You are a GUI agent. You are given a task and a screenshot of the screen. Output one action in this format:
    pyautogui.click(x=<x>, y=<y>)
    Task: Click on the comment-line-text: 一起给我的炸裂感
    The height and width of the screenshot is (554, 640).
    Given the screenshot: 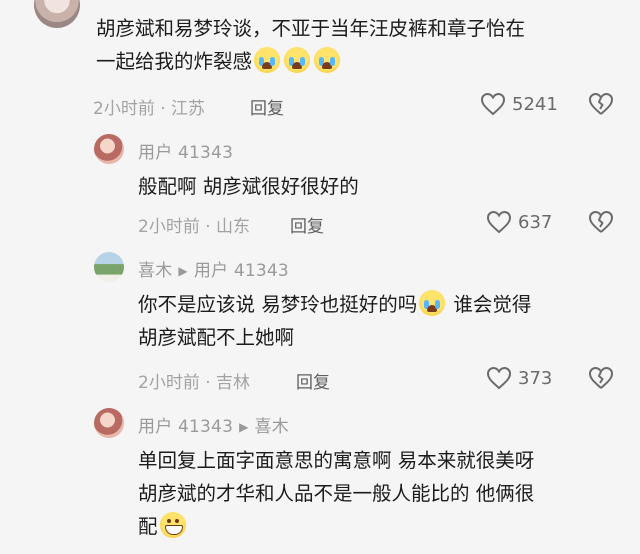 What is the action you would take?
    pyautogui.click(x=174, y=61)
    